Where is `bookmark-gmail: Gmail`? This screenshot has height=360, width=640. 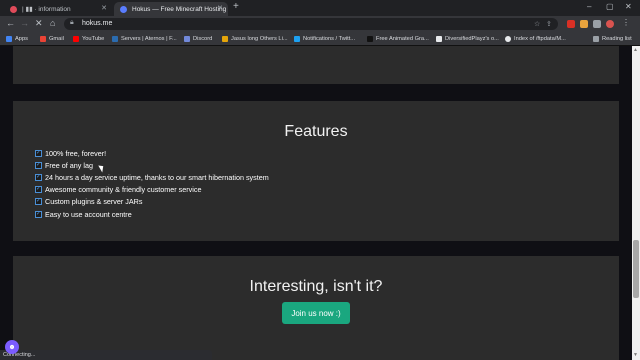 bookmark-gmail: Gmail is located at coordinates (52, 39).